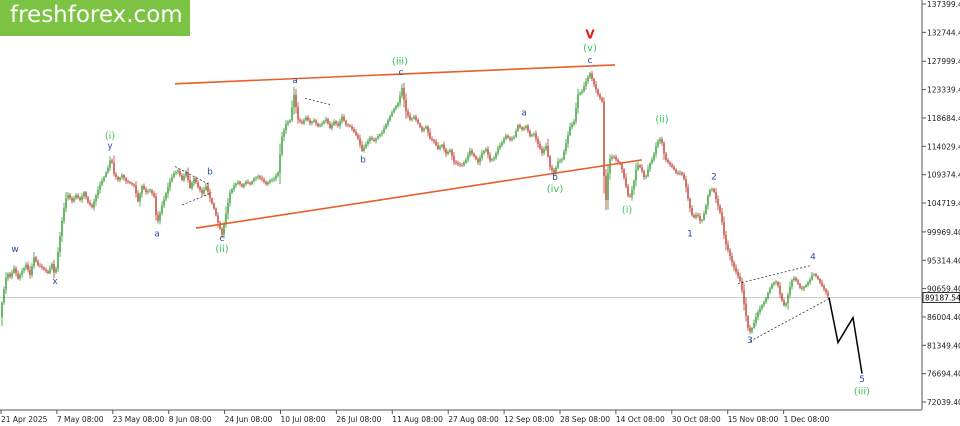 Image resolution: width=960 pixels, height=426 pixels. What do you see at coordinates (529, 419) in the screenshot?
I see `x-tick-label: 12 Sep 08:00` at bounding box center [529, 419].